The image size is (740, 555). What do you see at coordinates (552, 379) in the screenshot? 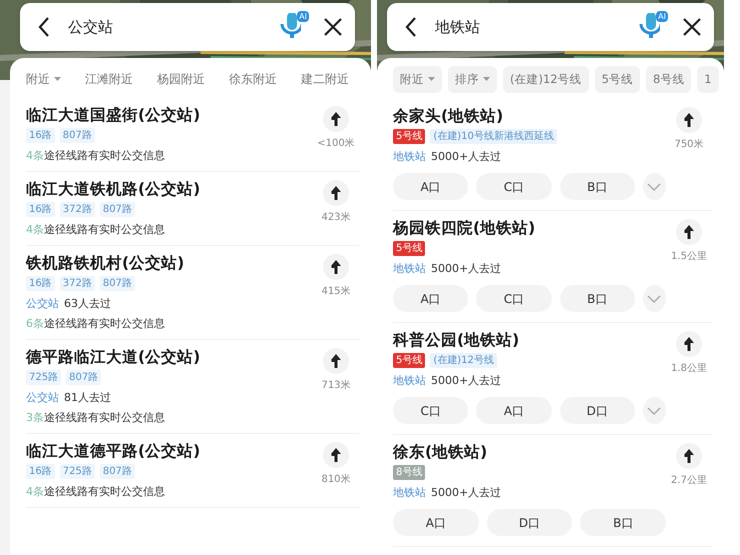
I see `result-item: 科普公园(地铁站) 5号线 (在建)12号线 地铁站 5000+人去过 C口 A口 D口 1.8公里` at bounding box center [552, 379].